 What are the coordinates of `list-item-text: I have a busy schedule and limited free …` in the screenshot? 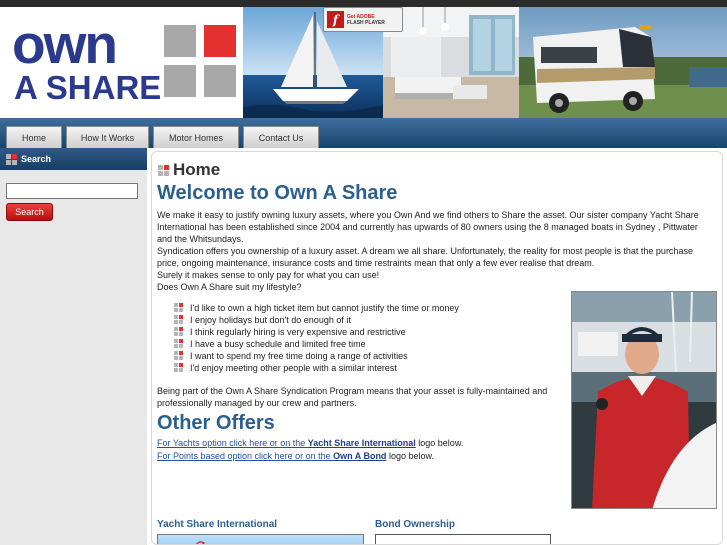 It's located at (278, 344).